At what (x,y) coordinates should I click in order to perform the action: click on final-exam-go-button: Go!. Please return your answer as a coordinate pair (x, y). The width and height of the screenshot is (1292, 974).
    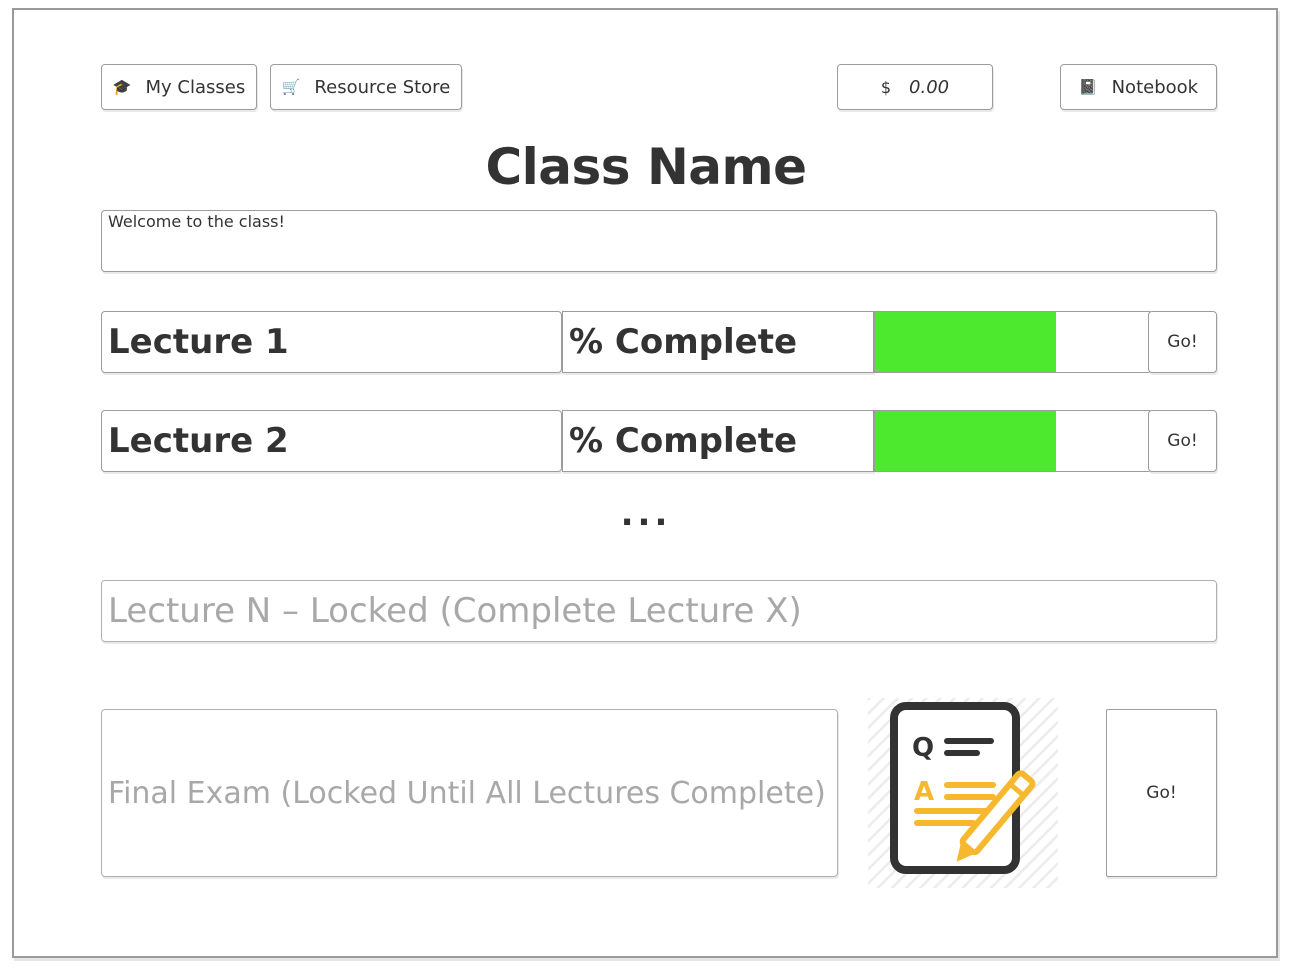
    Looking at the image, I should click on (1161, 793).